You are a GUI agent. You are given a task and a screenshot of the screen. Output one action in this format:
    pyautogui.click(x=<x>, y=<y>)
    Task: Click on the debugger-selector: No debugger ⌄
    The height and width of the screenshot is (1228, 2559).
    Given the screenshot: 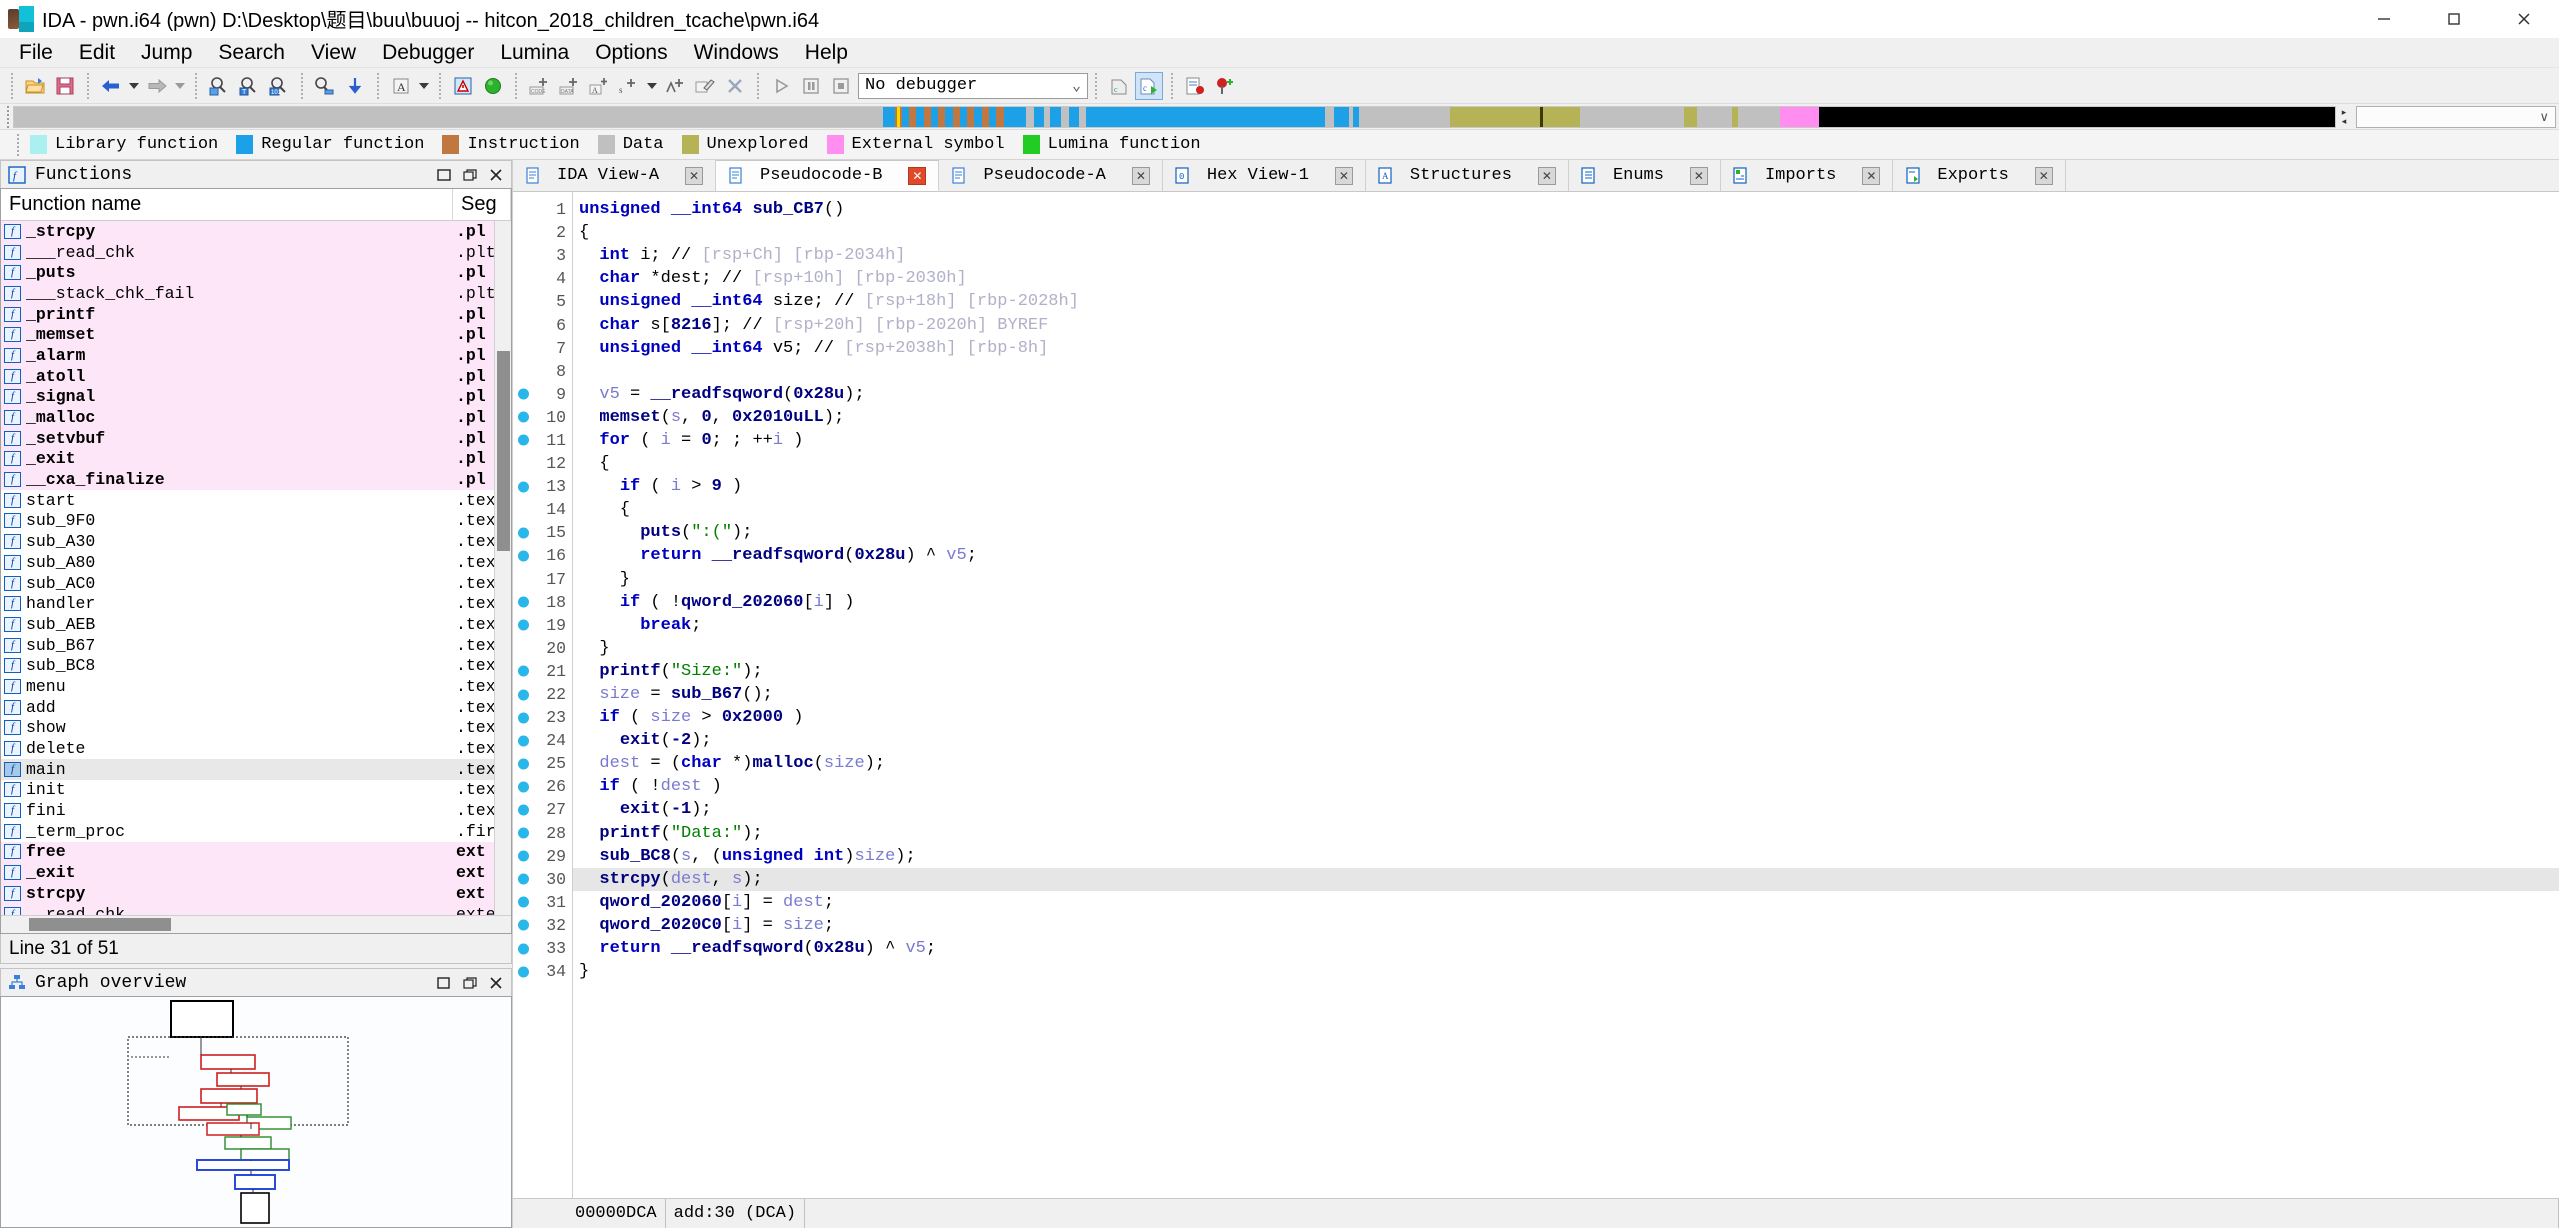 What is the action you would take?
    pyautogui.click(x=973, y=85)
    